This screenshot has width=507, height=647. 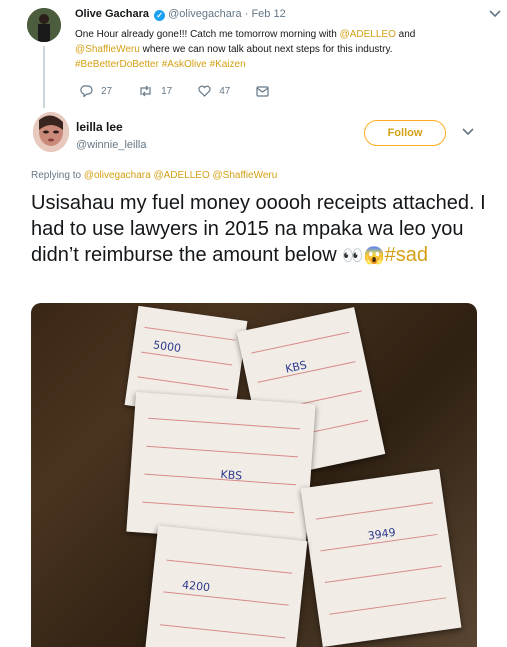 I want to click on retweet-icon, so click(x=145, y=91).